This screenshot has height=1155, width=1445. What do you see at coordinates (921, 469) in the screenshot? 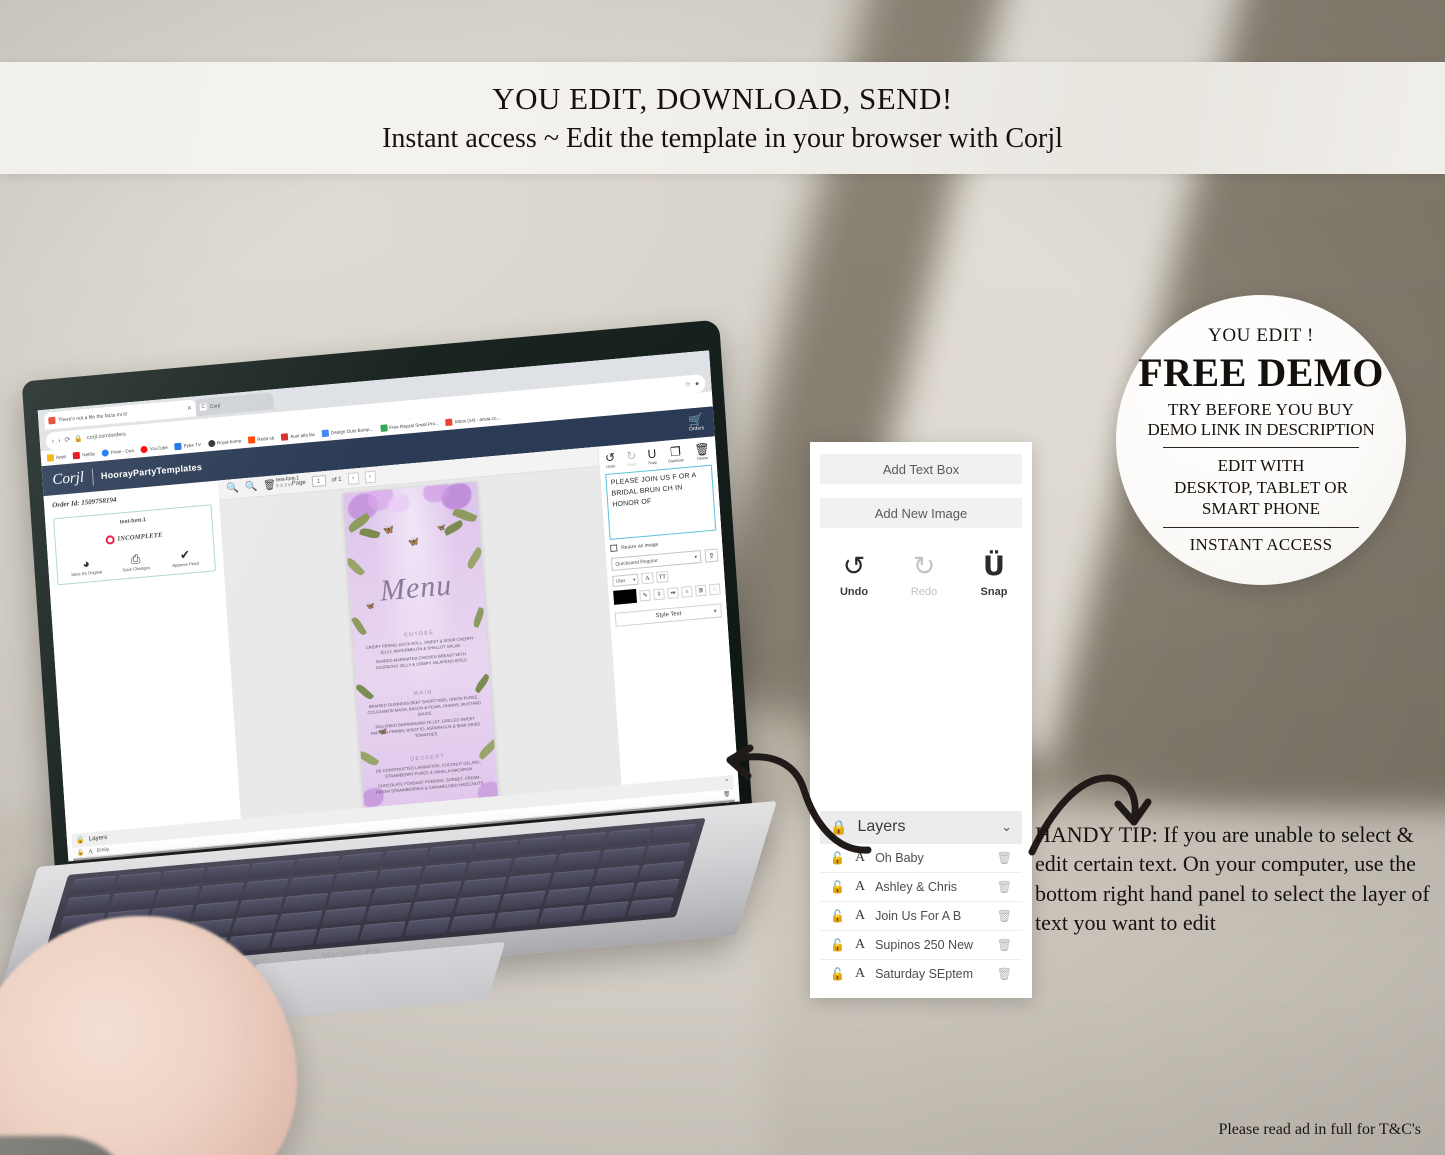
I see `add-text-box-button: Add Text Box` at bounding box center [921, 469].